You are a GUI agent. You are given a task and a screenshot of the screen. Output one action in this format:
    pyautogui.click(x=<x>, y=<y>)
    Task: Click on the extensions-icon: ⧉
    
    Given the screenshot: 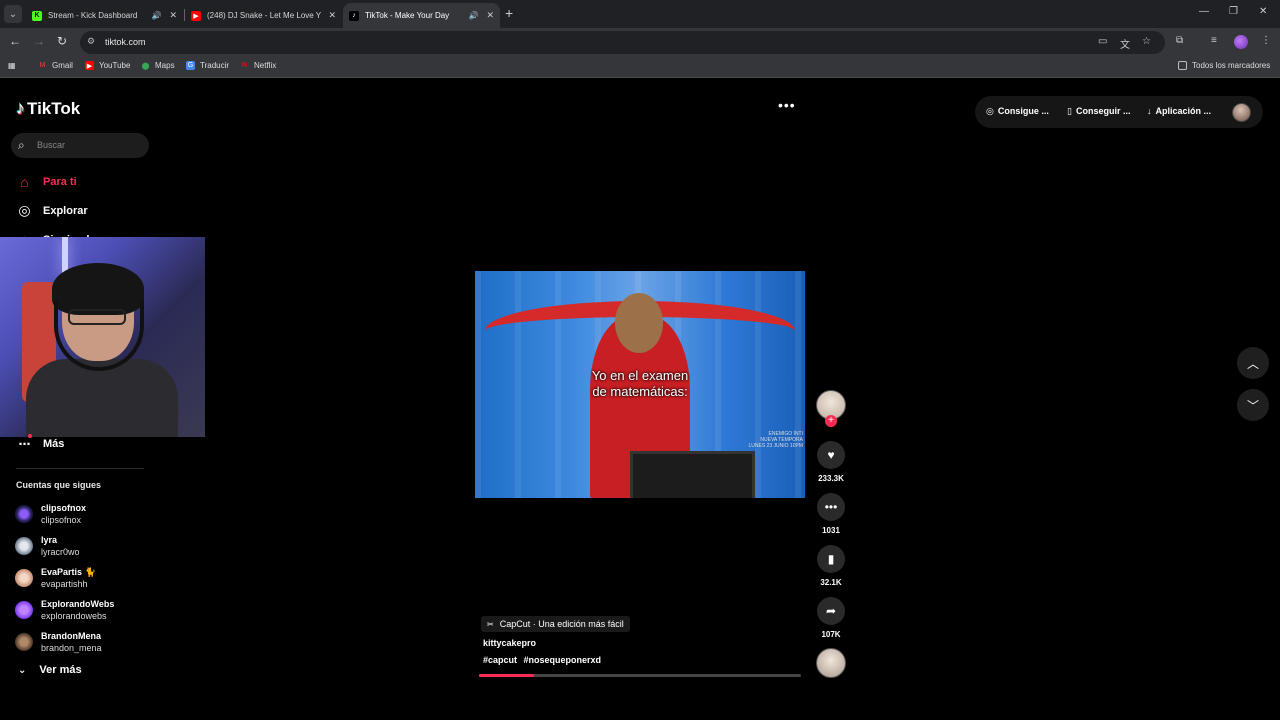 What is the action you would take?
    pyautogui.click(x=1179, y=40)
    